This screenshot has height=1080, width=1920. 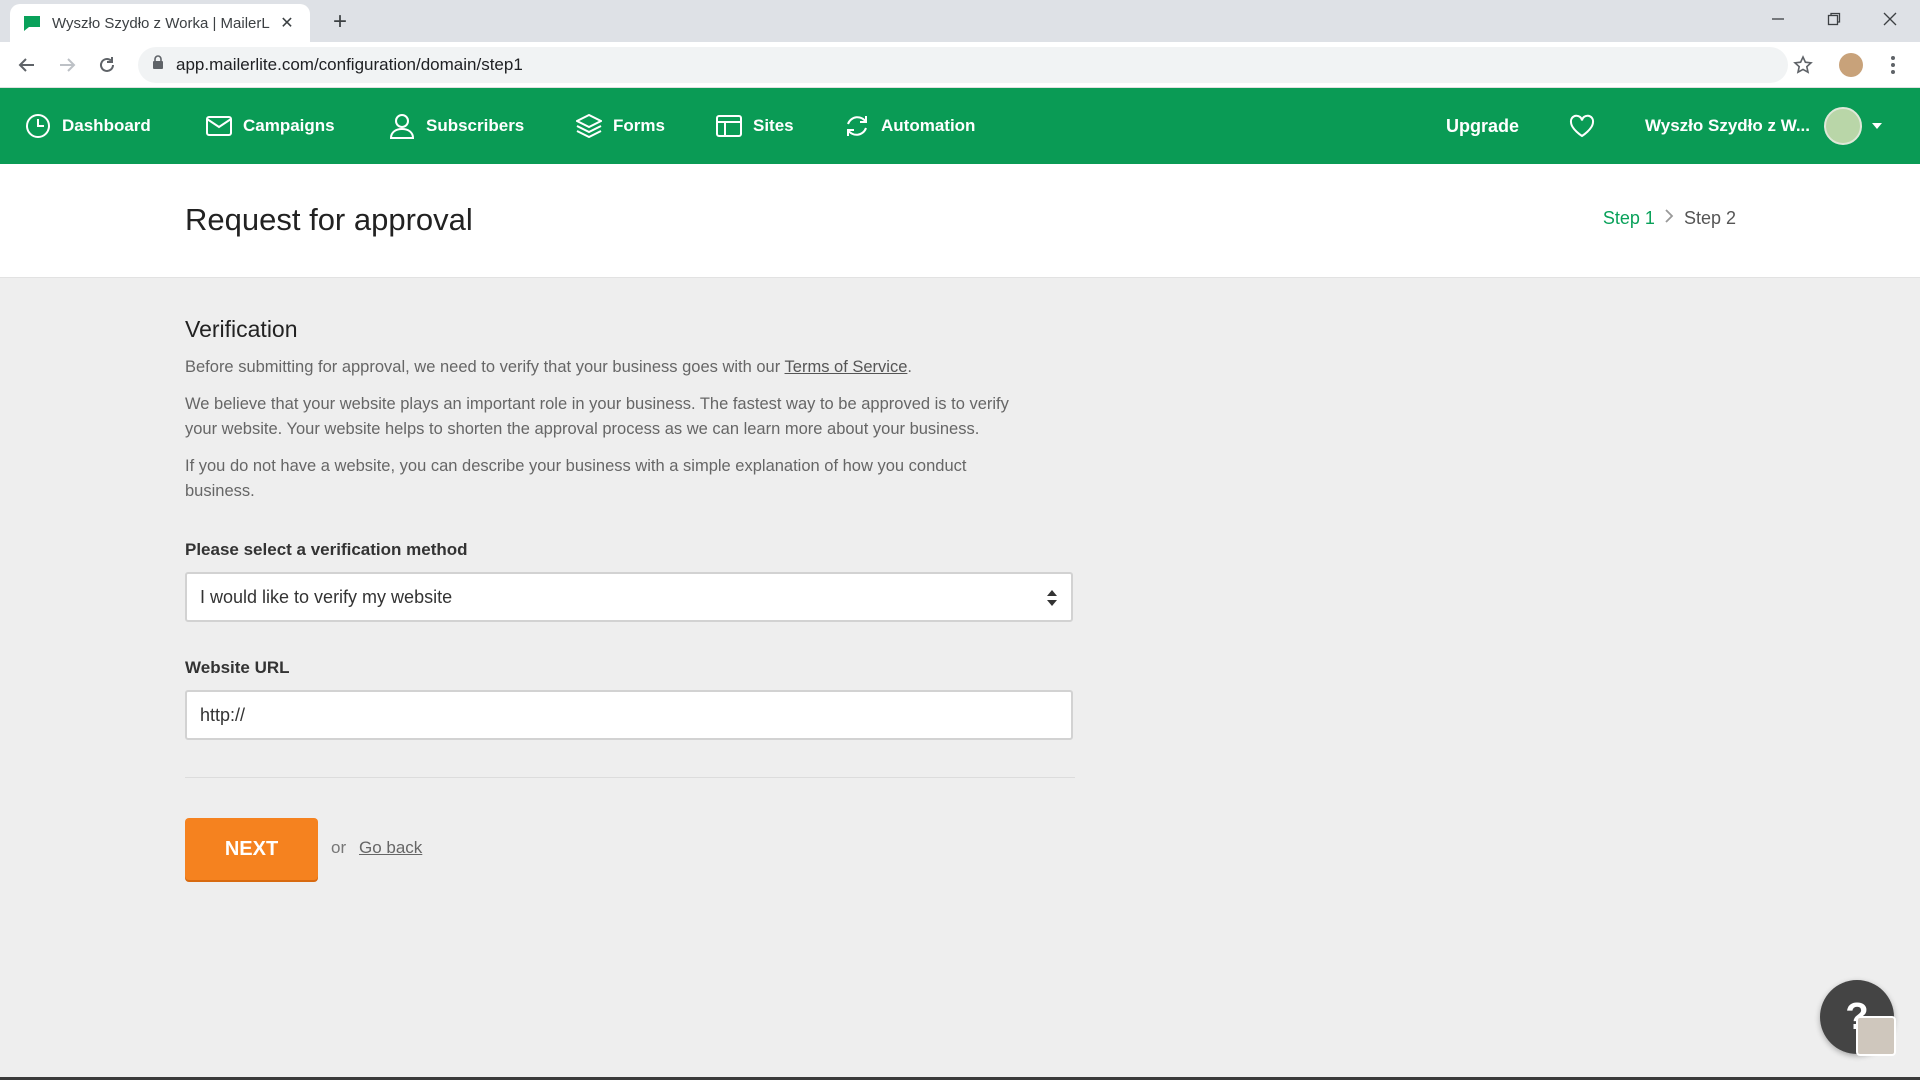 What do you see at coordinates (340, 22) in the screenshot?
I see `new-tab-button: +` at bounding box center [340, 22].